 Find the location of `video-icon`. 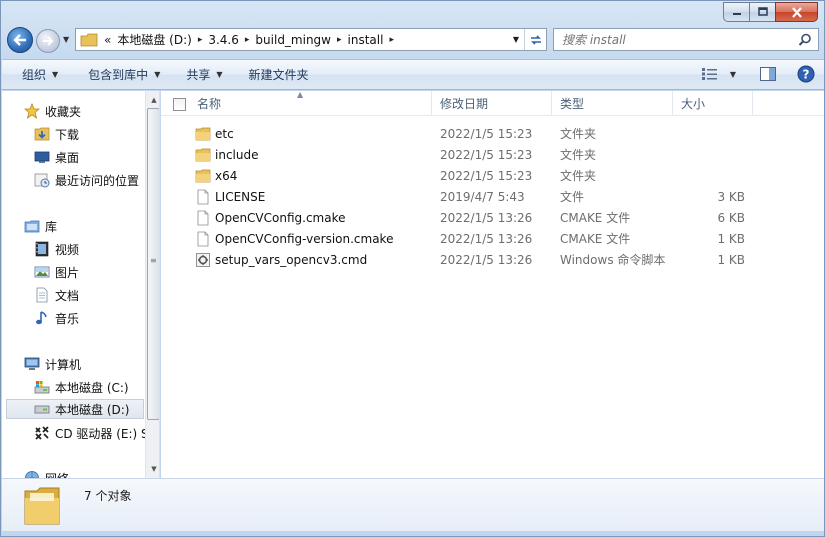

video-icon is located at coordinates (42, 249).